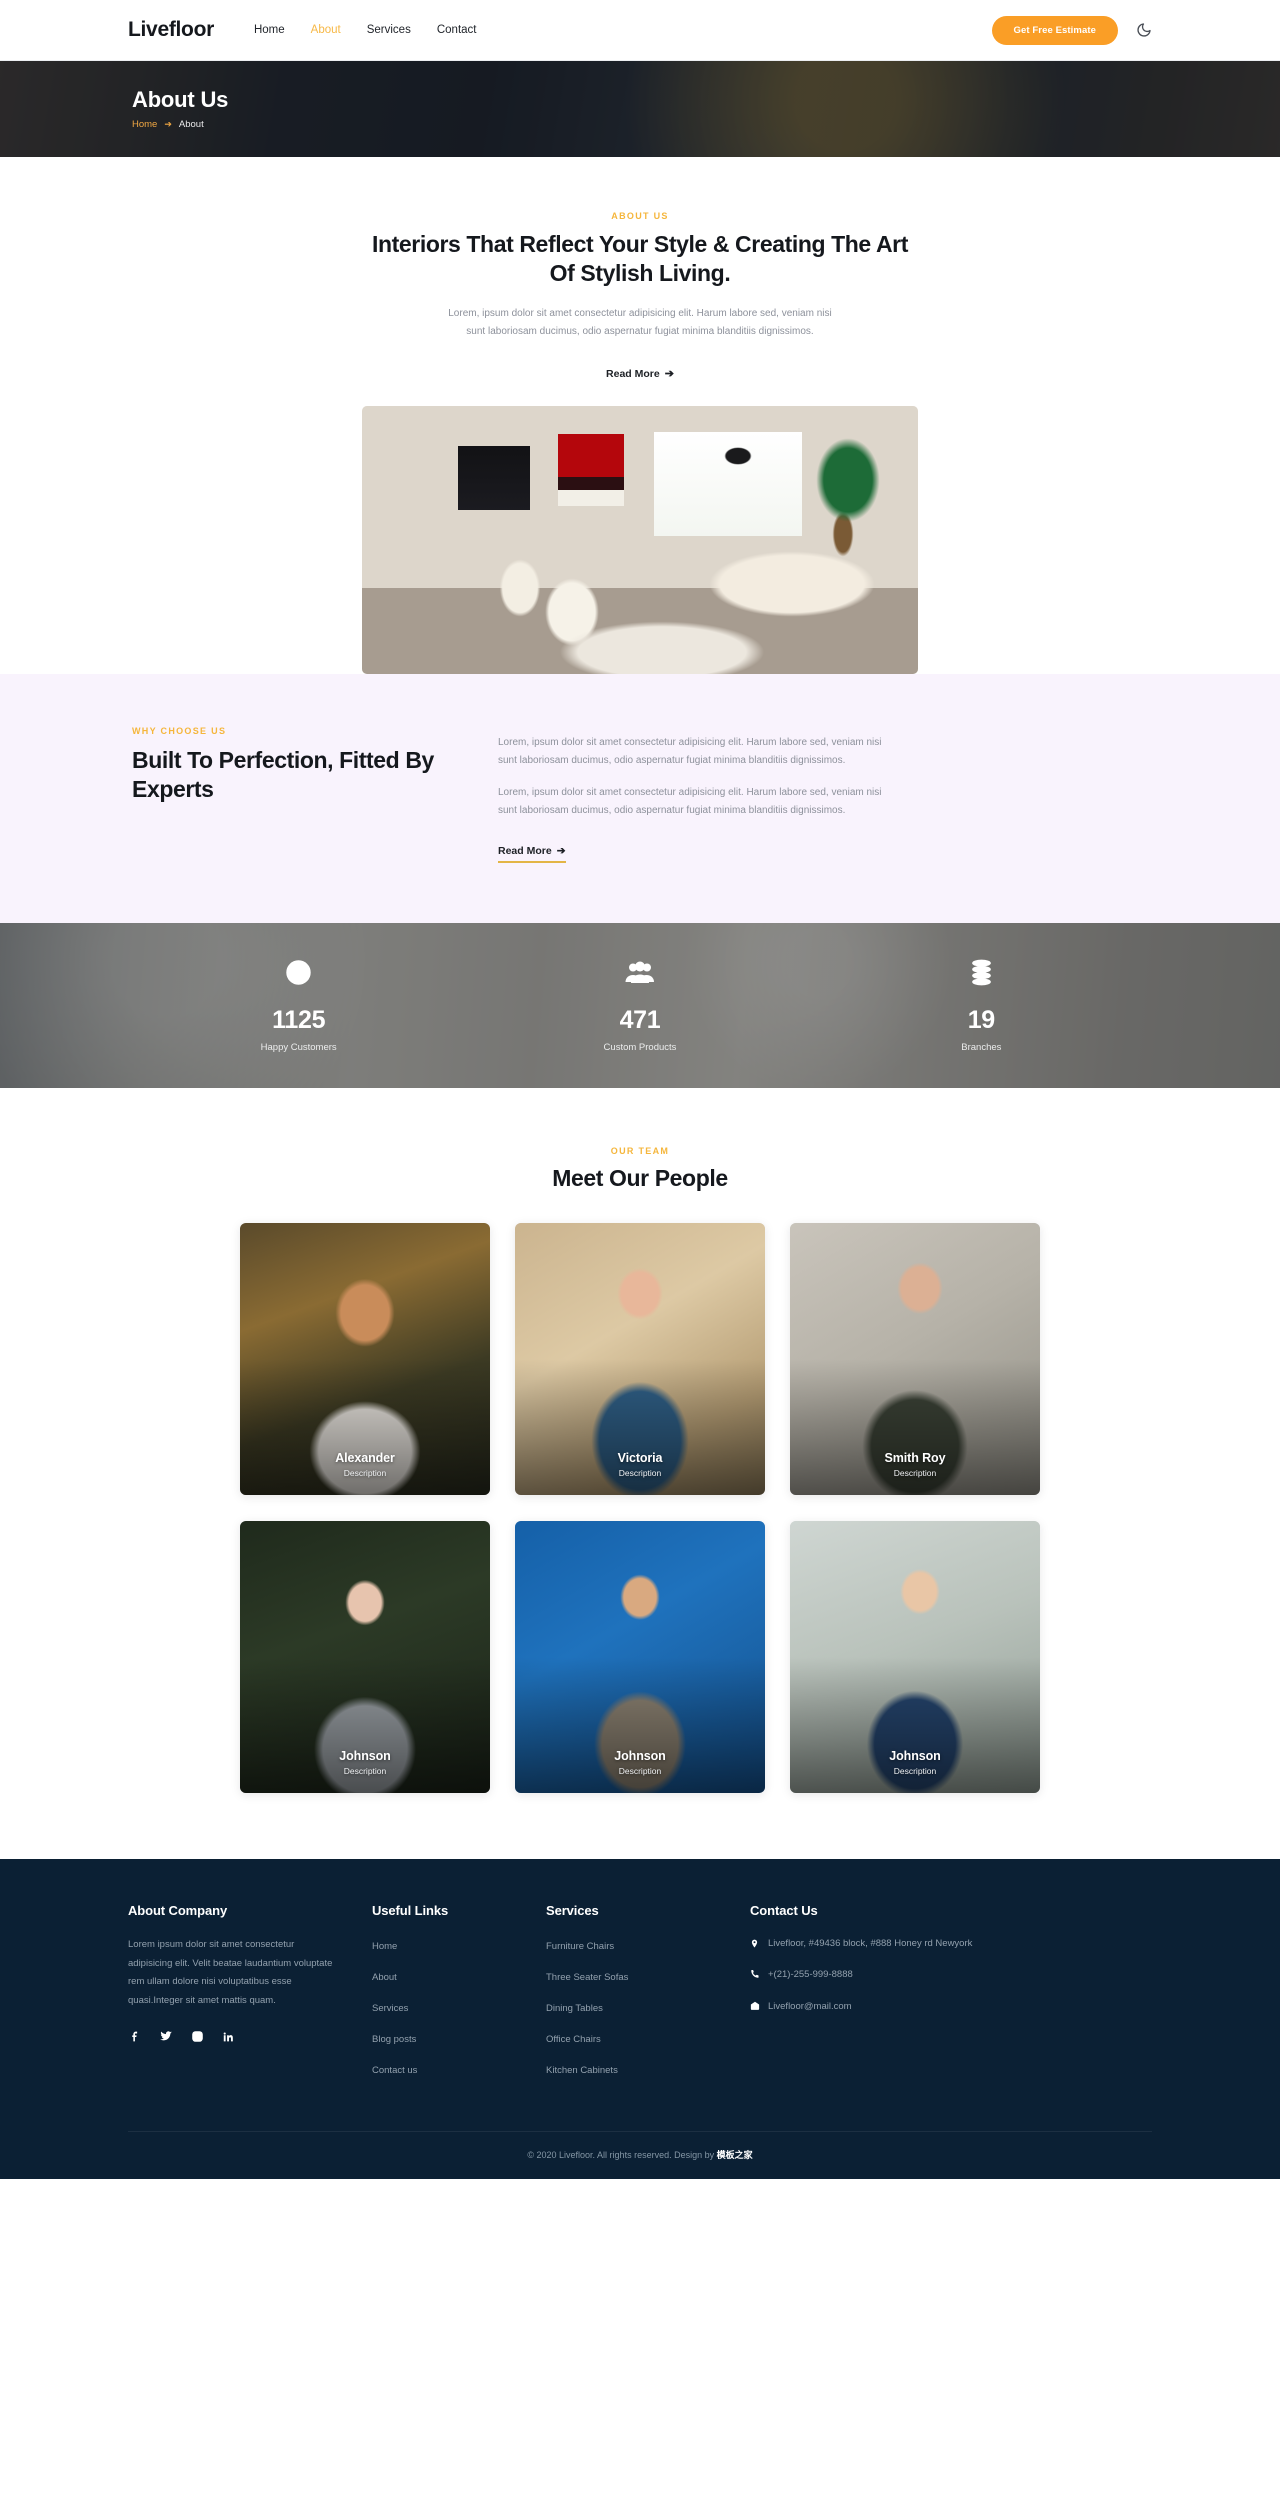 The width and height of the screenshot is (1280, 2509). Describe the element at coordinates (1054, 30) in the screenshot. I see `get-free-estimate-button: Get Free Estimate` at that location.